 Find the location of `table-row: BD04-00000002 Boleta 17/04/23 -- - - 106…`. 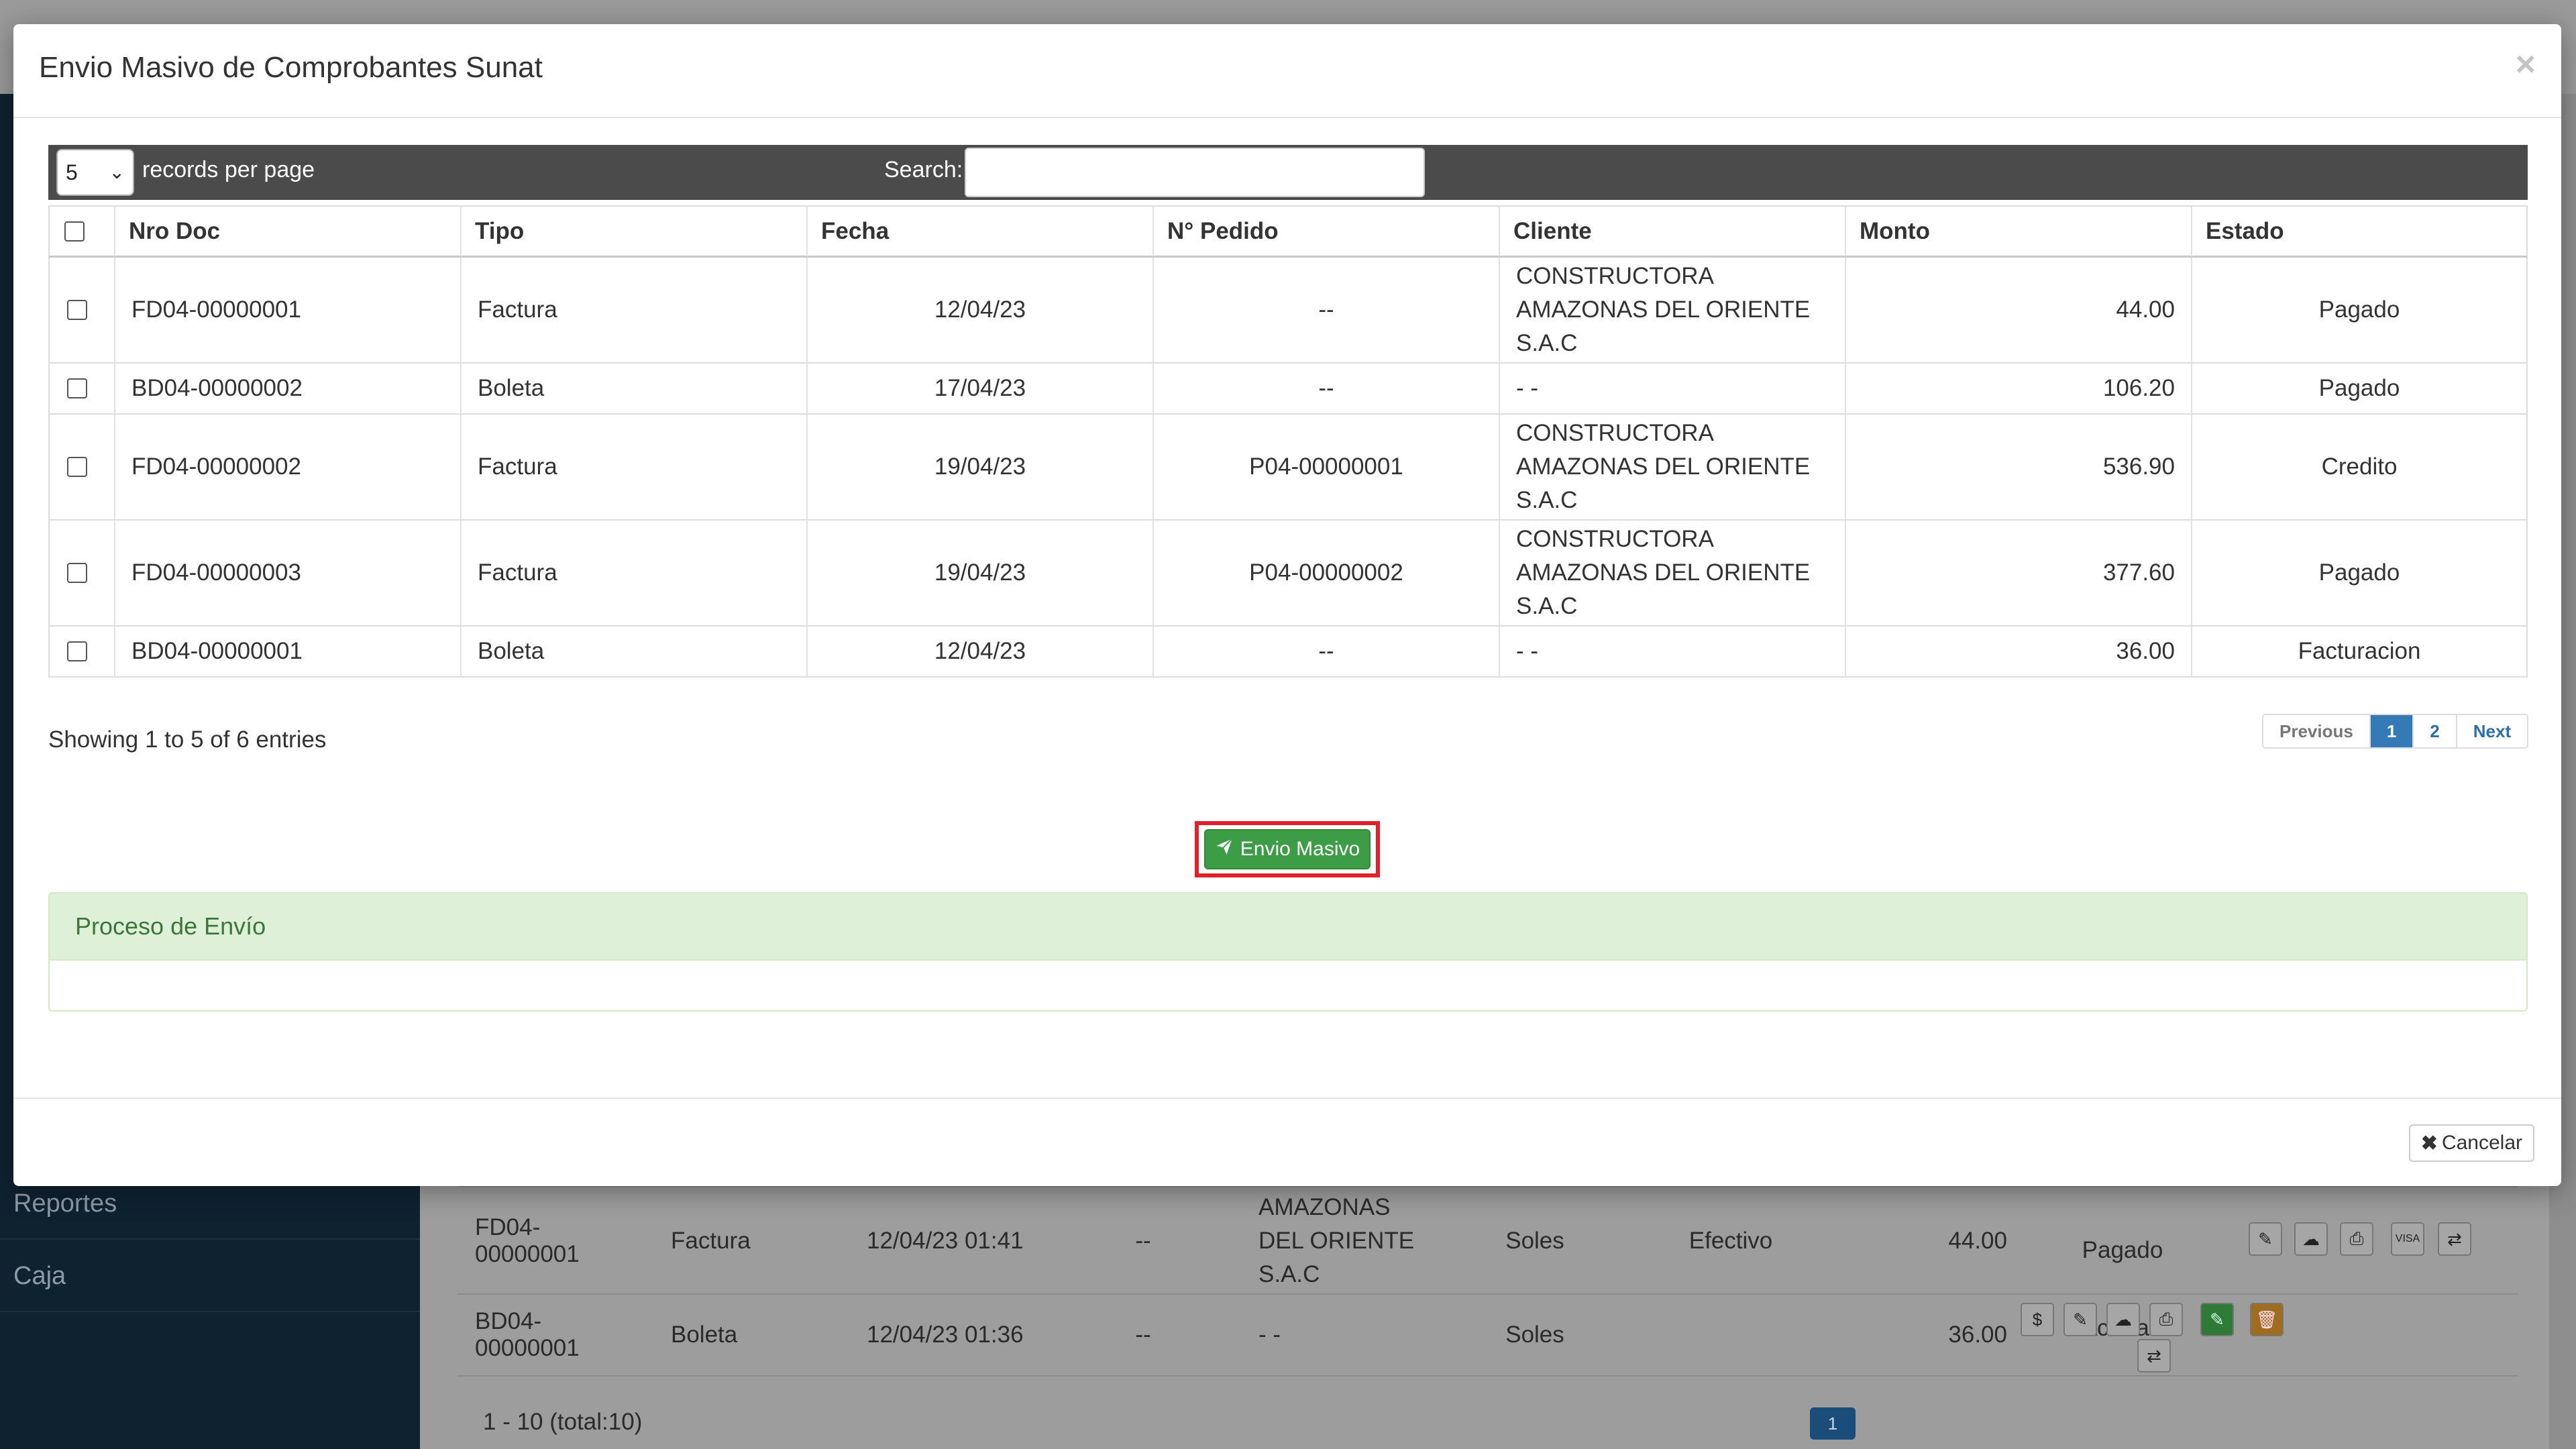

table-row: BD04-00000002 Boleta 17/04/23 -- - - 106… is located at coordinates (1288, 389).